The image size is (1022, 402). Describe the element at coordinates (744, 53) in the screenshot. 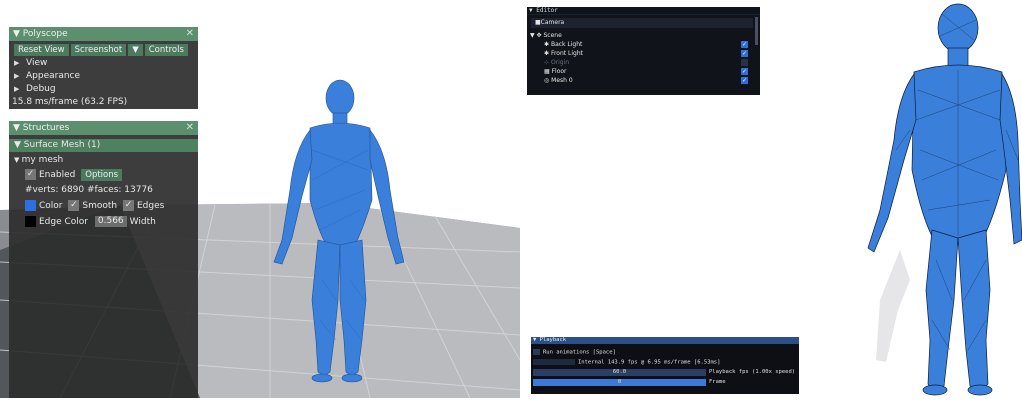

I see `front-light-visibility-checkbox: ✓` at that location.